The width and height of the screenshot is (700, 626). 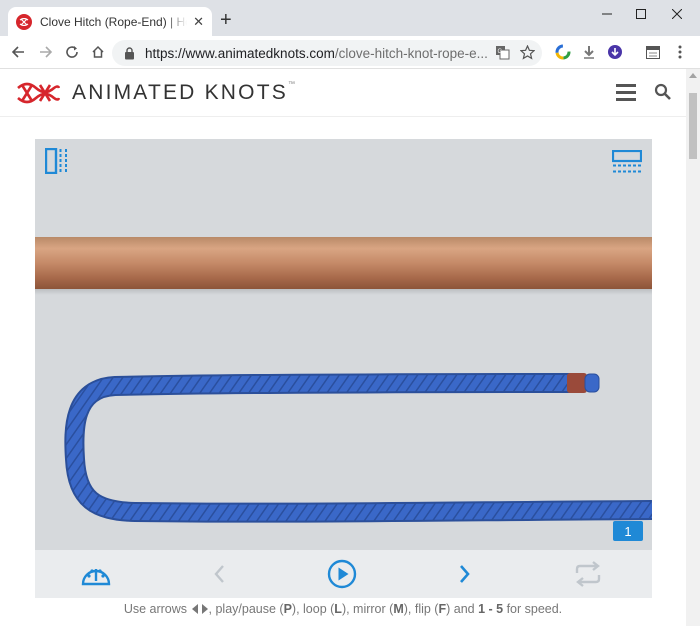 I want to click on play-pause-button, so click(x=342, y=574).